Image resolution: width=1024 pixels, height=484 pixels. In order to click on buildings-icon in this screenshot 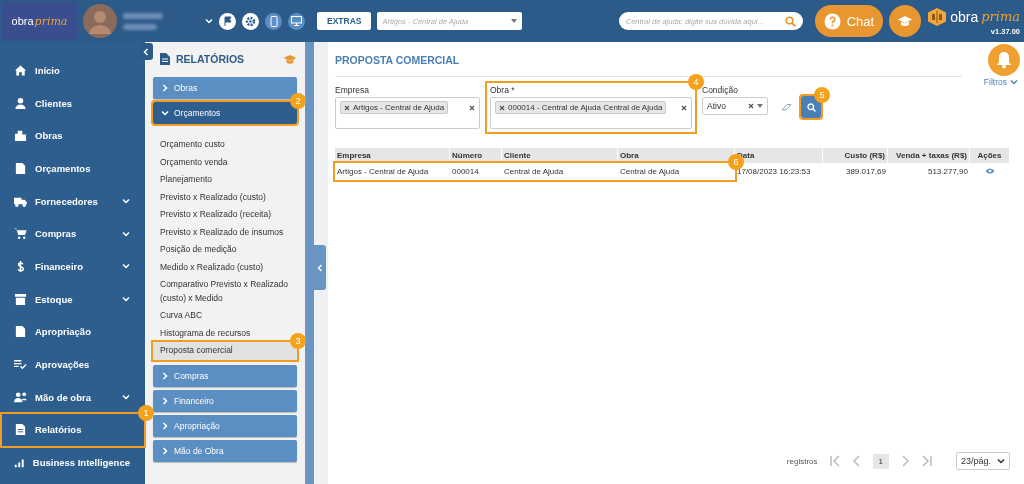, I will do `click(20, 136)`.